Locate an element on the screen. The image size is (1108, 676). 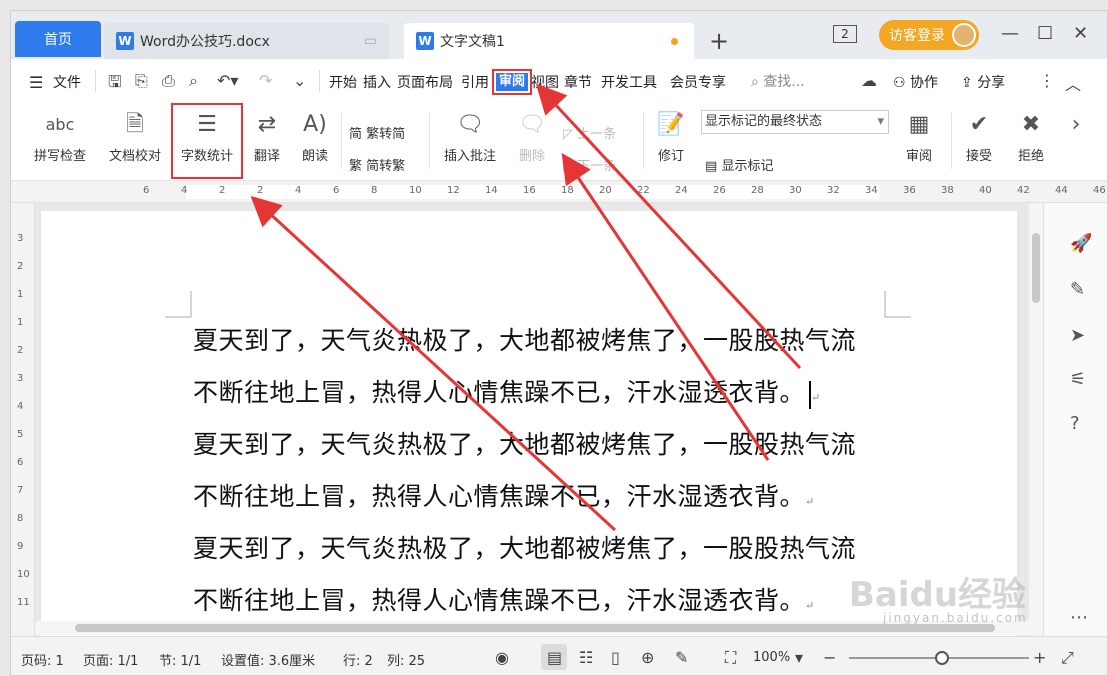
reading-view-icon: ▯ is located at coordinates (615, 657).